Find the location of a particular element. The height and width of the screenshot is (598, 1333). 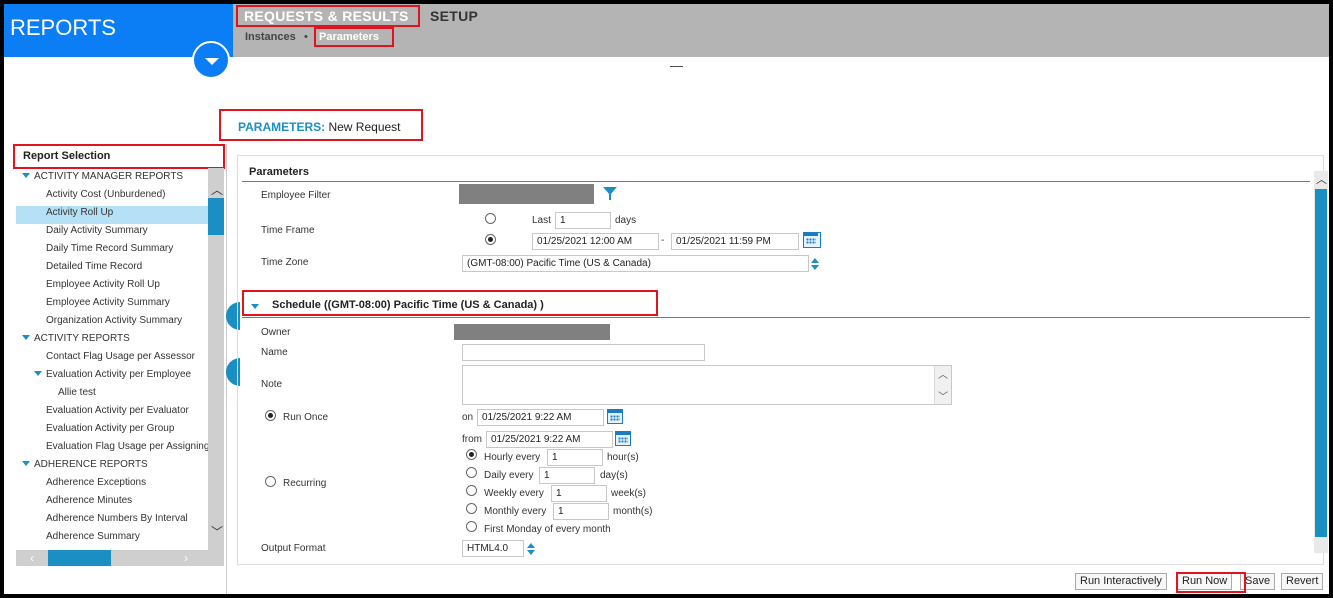

weekly-input: 1 is located at coordinates (579, 493).